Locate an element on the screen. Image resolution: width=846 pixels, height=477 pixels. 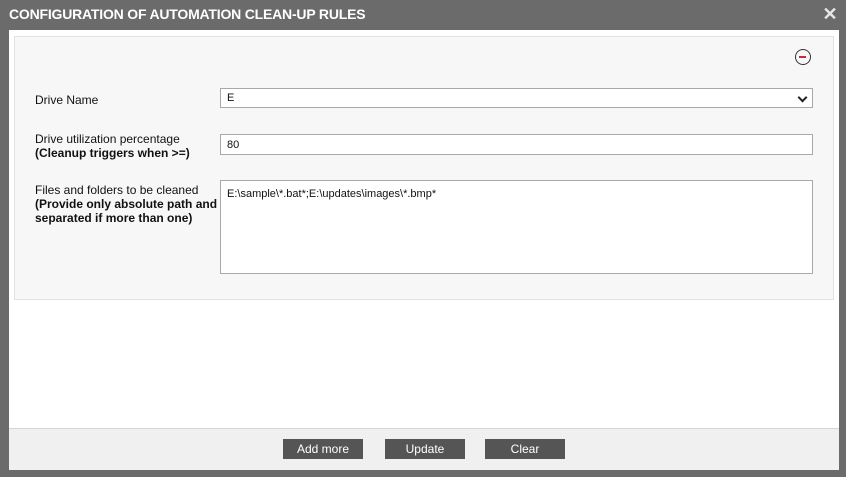
add-more-button: Add more is located at coordinates (323, 449).